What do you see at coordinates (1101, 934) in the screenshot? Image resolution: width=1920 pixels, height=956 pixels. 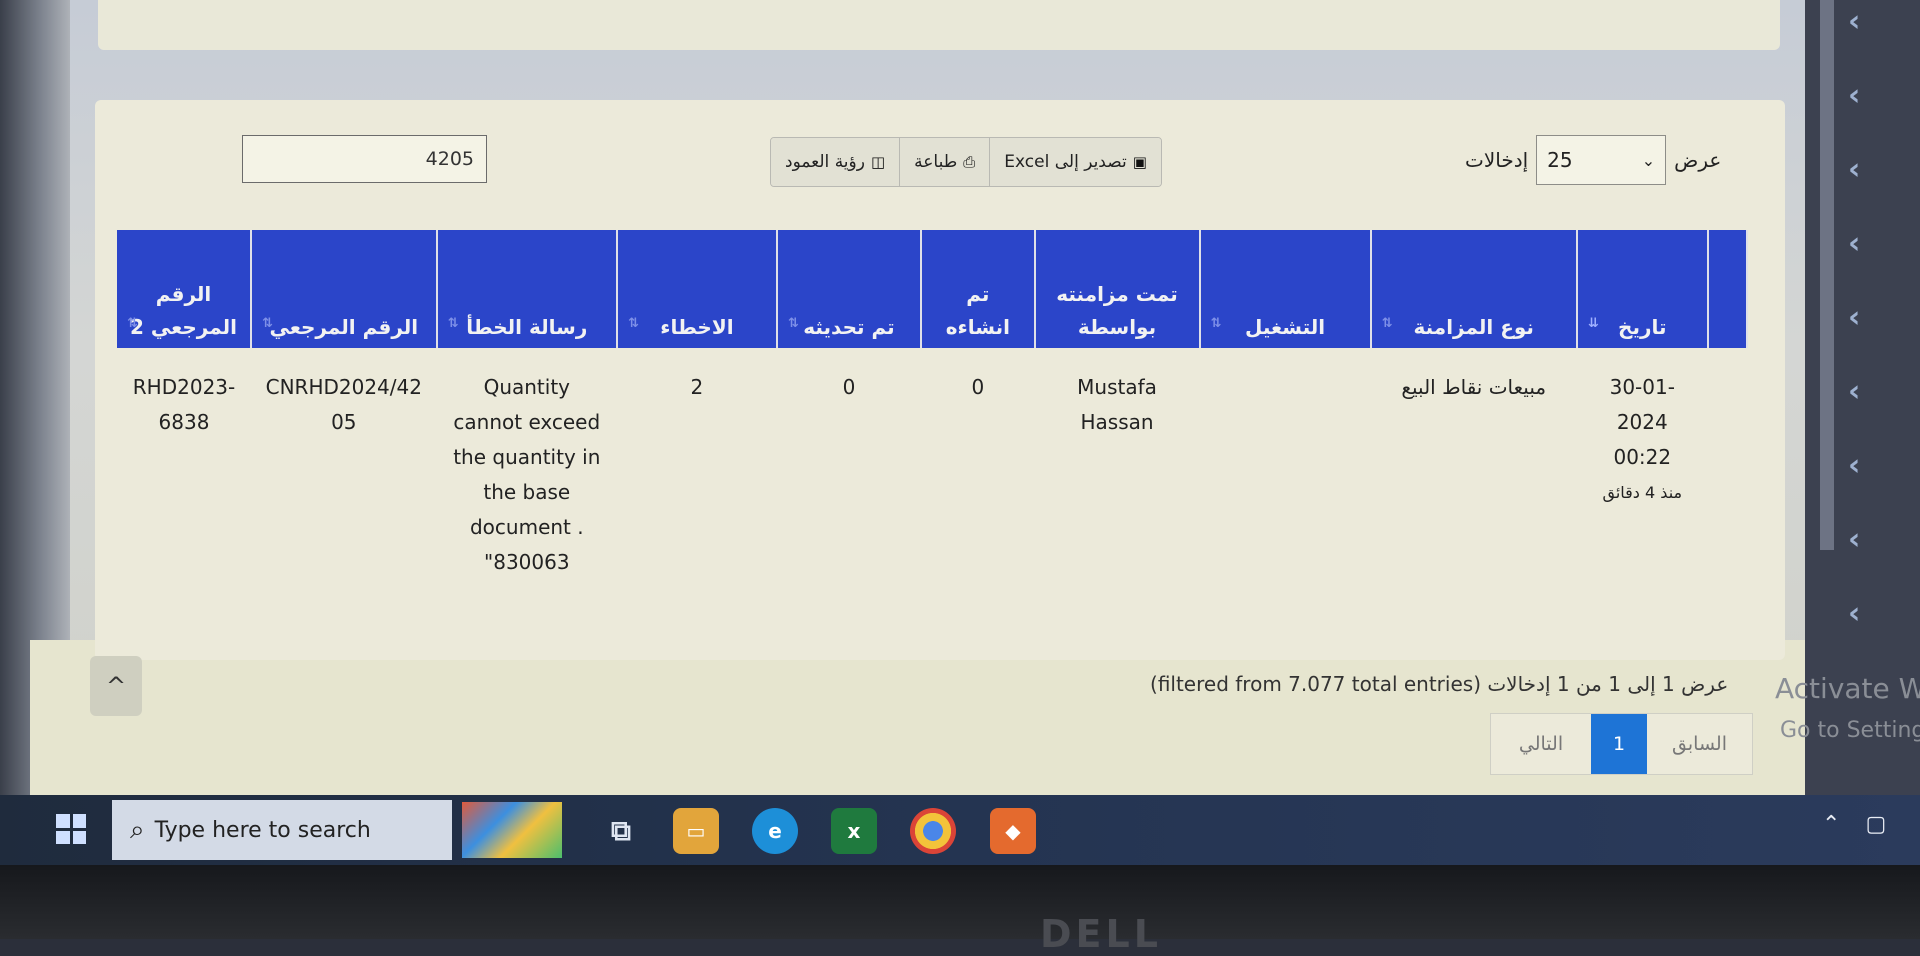 I see `dell-logo: DELL` at bounding box center [1101, 934].